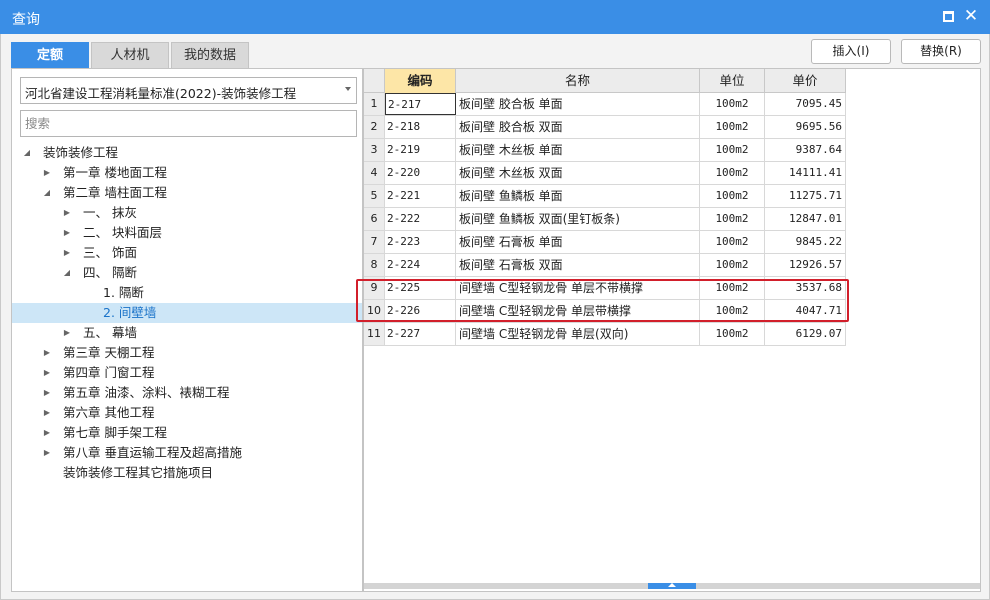 Image resolution: width=990 pixels, height=600 pixels. I want to click on tree-item: ◢ 第二章 墙柱面工程, so click(187, 193).